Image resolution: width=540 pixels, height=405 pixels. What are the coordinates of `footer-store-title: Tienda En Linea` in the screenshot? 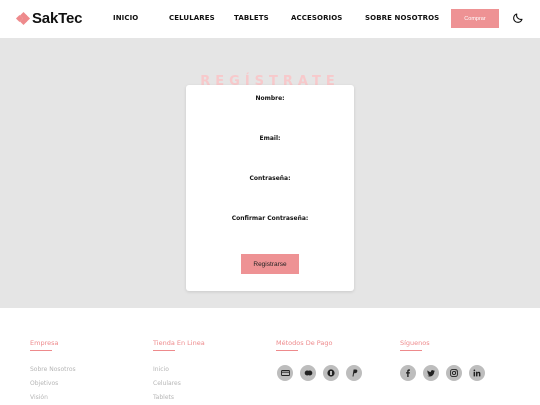 It's located at (179, 343).